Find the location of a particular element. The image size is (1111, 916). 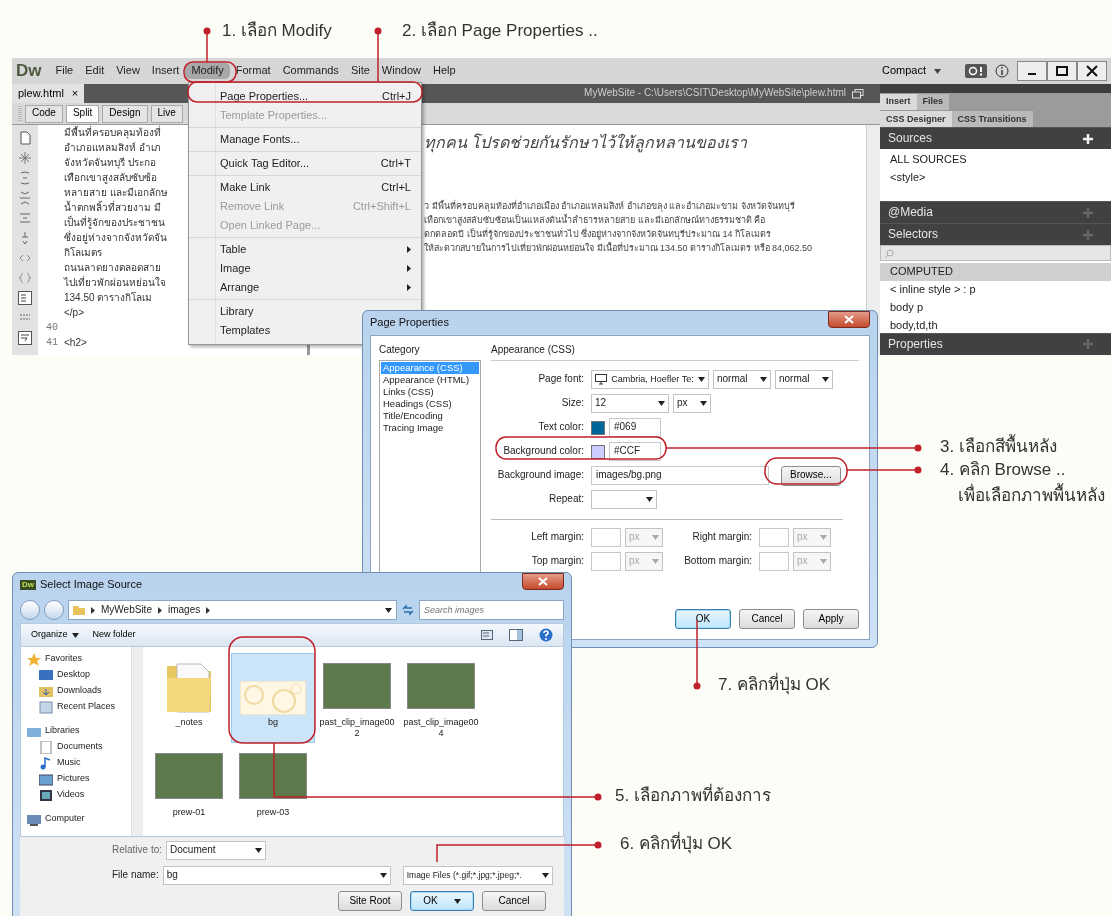

file-tile: past_clip_image004 is located at coordinates (441, 698).